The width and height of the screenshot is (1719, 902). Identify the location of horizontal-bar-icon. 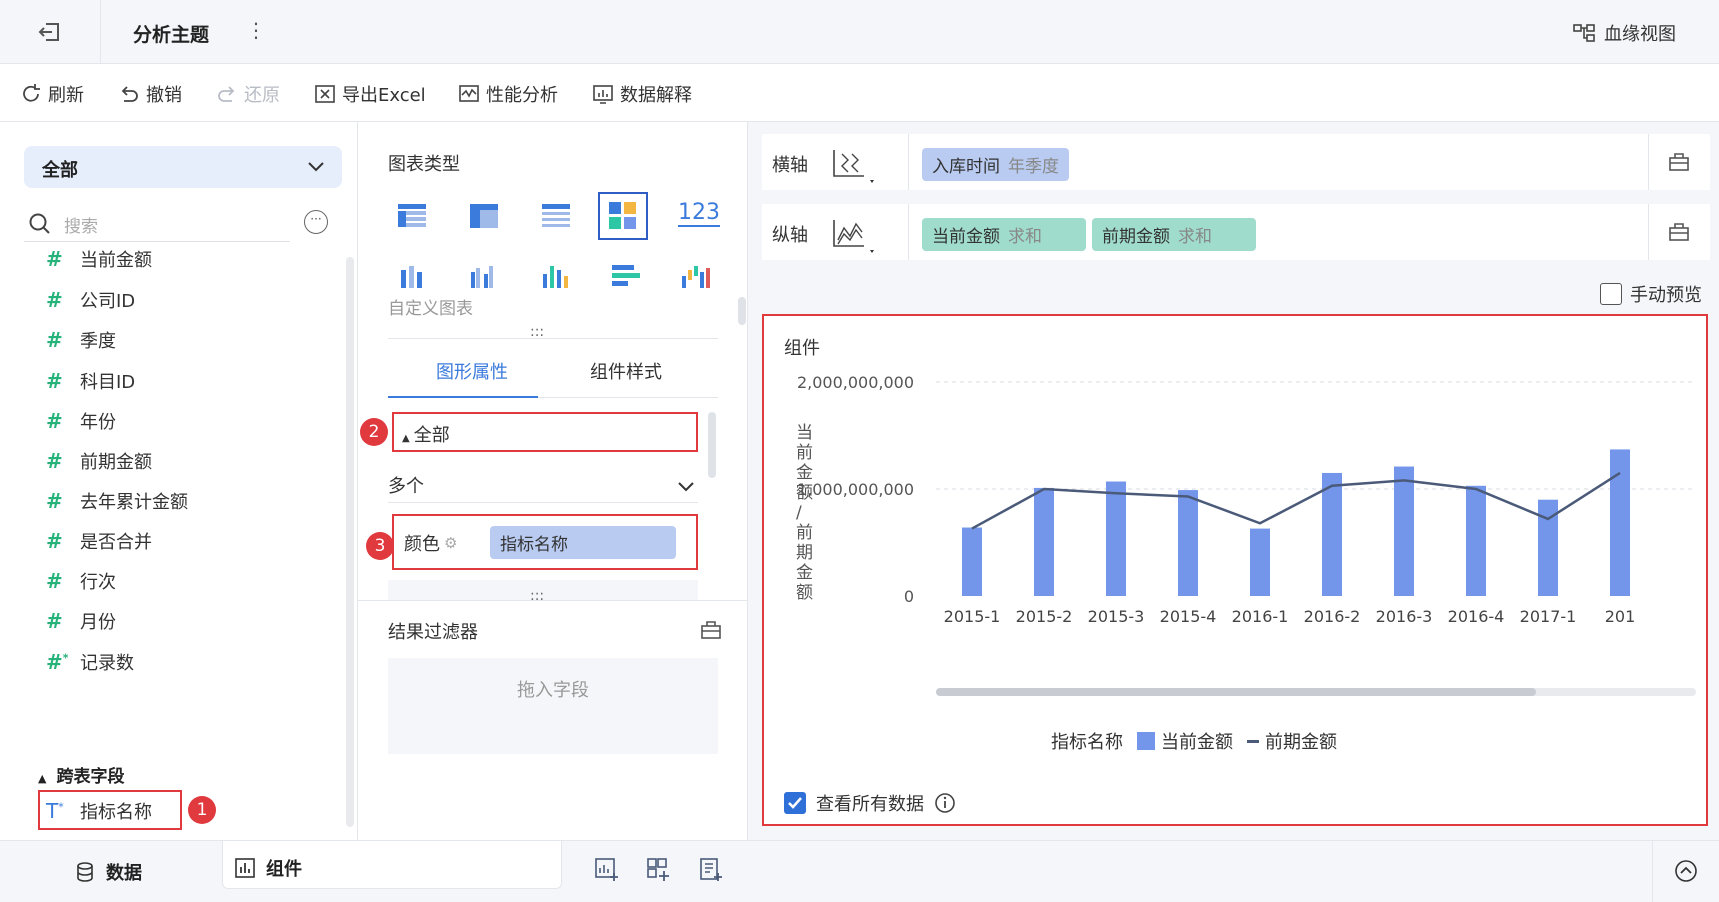
(626, 276).